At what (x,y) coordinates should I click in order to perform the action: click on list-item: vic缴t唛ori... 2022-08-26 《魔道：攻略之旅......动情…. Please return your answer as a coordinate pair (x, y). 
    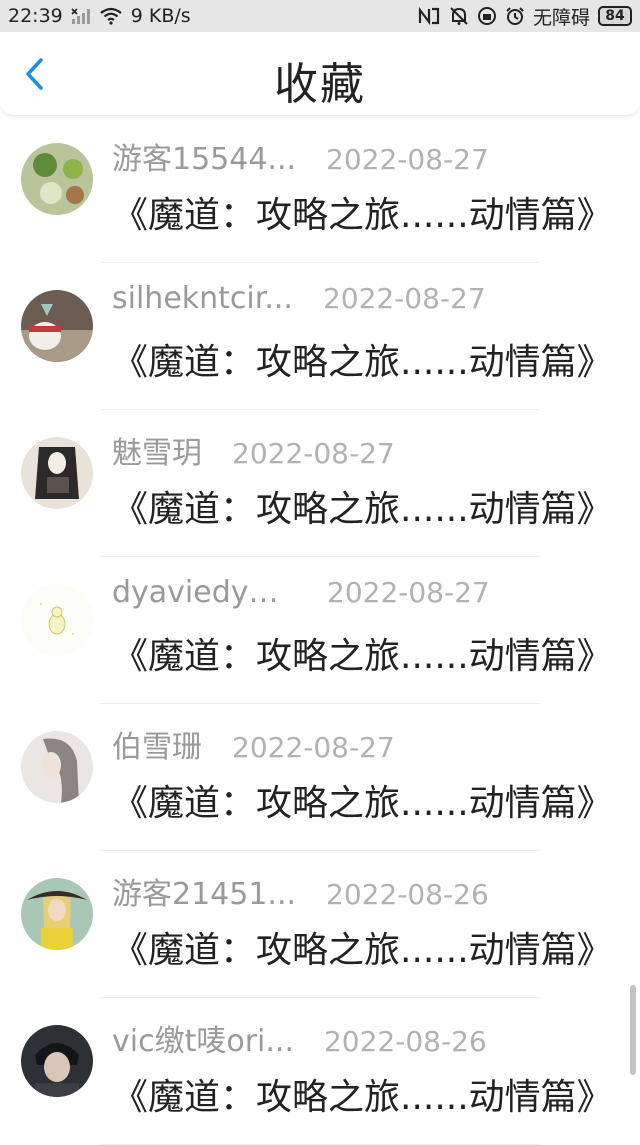
    Looking at the image, I should click on (320, 1071).